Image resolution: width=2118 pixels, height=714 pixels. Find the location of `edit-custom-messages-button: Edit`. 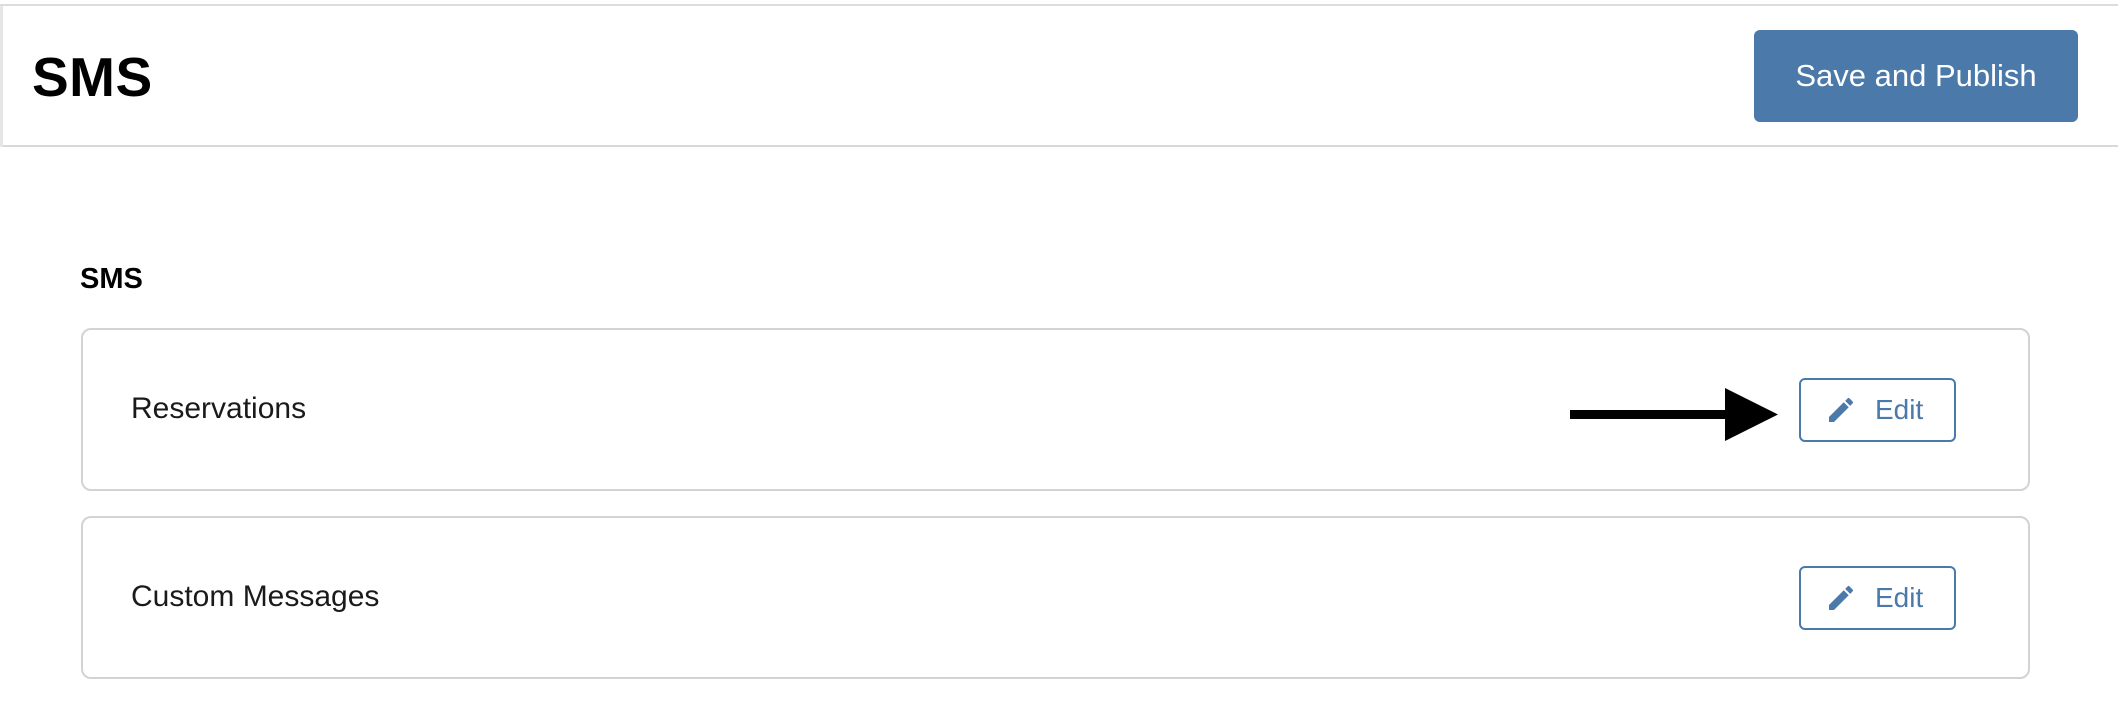

edit-custom-messages-button: Edit is located at coordinates (1877, 598).